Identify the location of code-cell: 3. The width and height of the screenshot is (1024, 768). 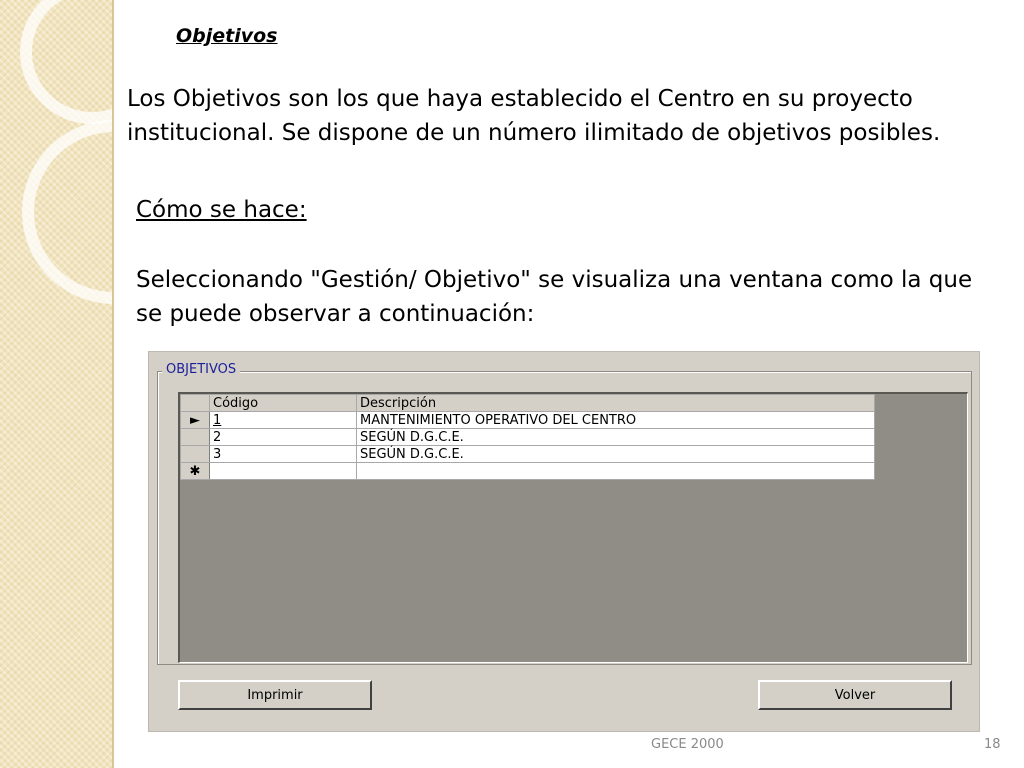
(283, 454).